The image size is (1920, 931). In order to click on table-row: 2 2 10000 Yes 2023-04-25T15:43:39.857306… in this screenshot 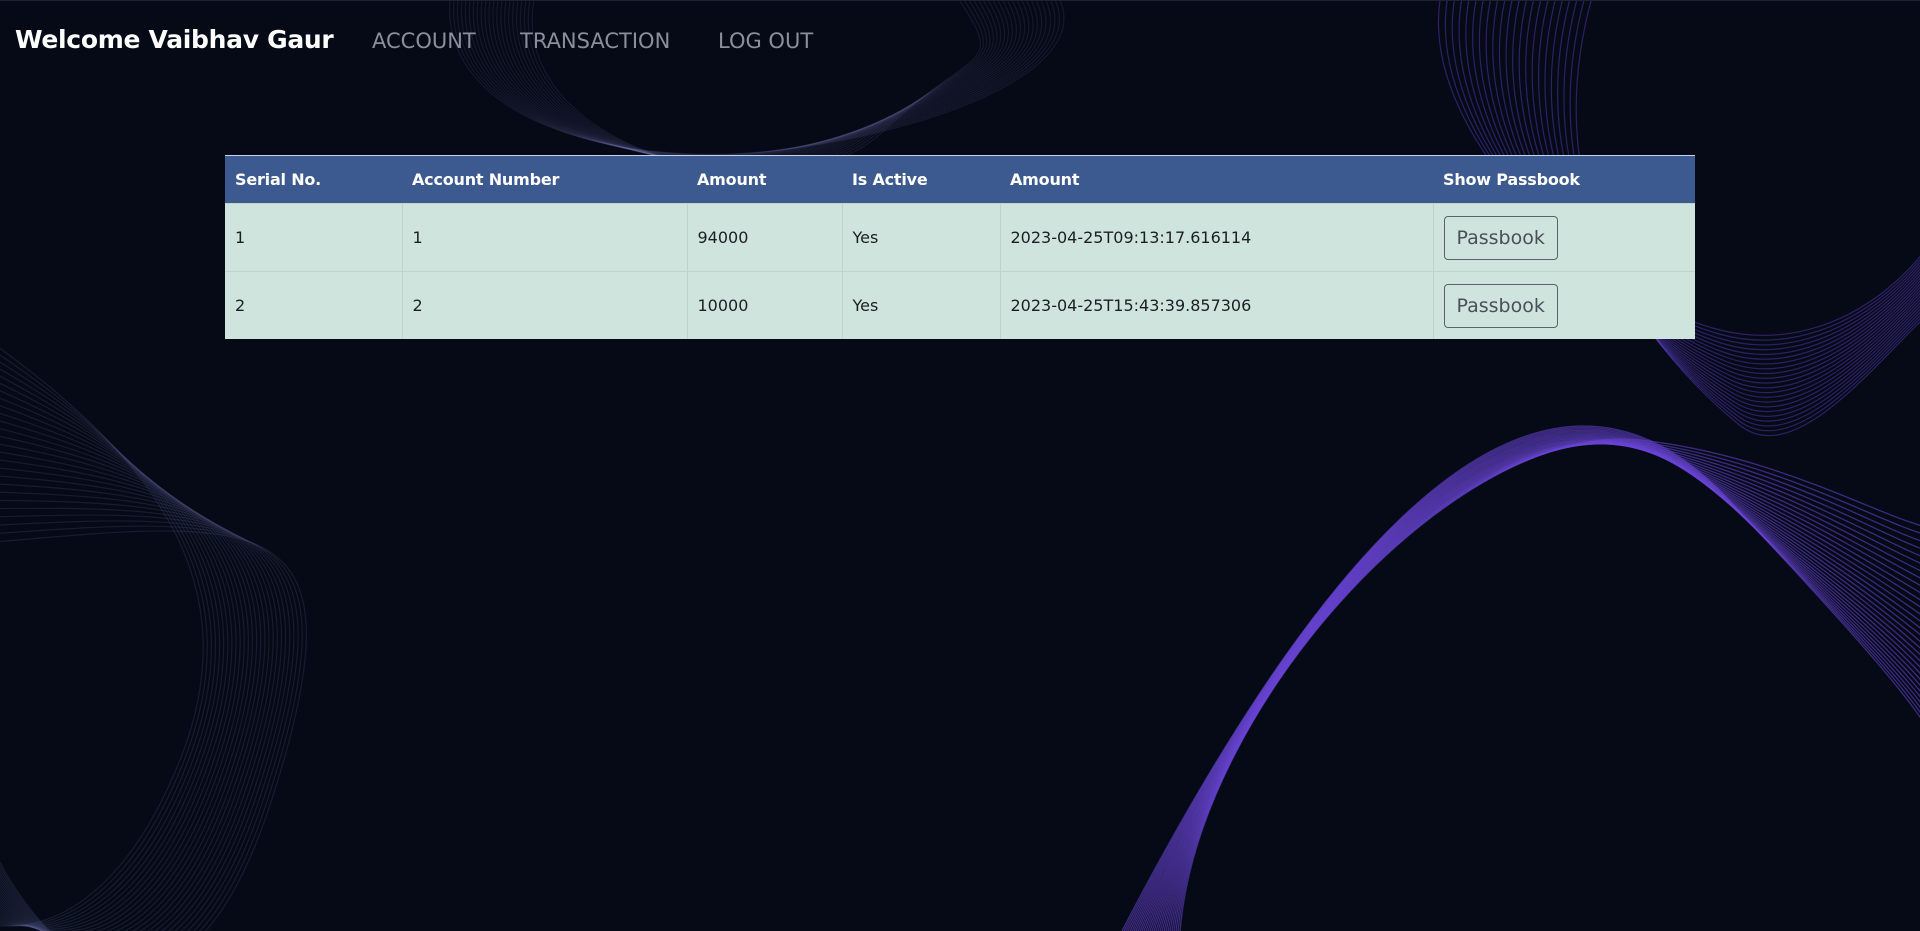, I will do `click(960, 305)`.